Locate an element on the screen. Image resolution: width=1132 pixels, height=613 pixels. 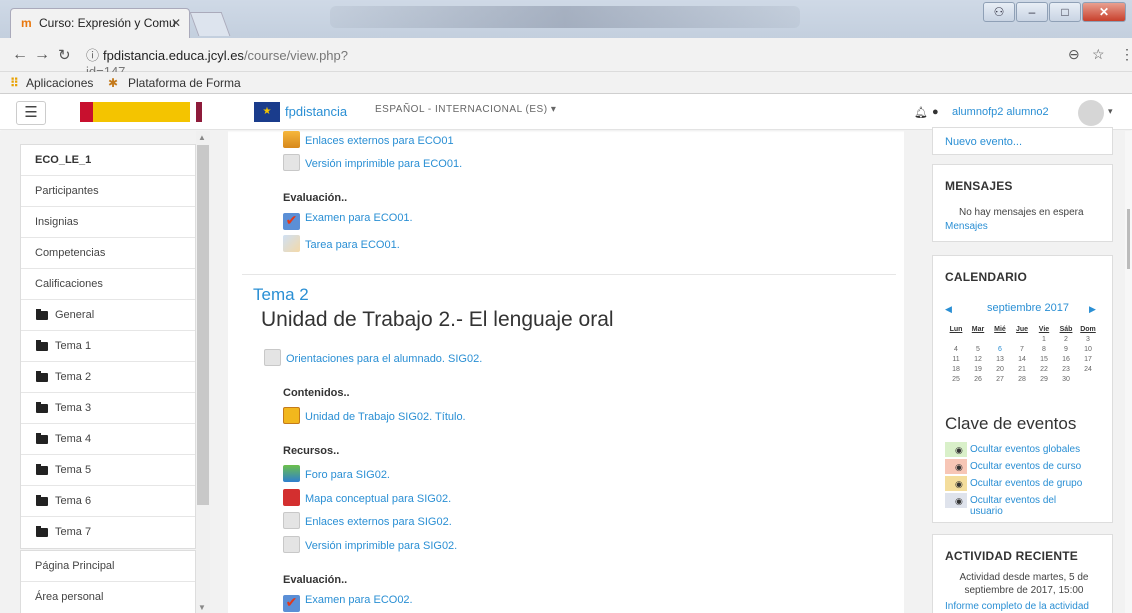
messages-link: Mensajes is located at coordinates (966, 226).